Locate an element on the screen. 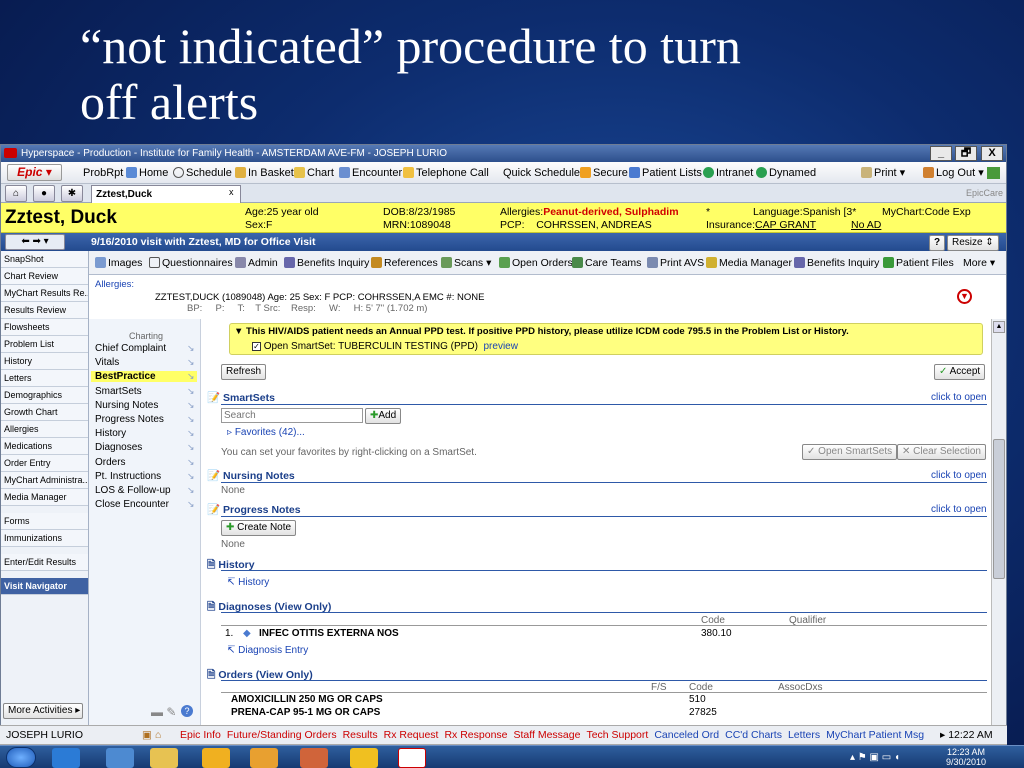  charting-item-los-follow-up: LOS & Follow-up is located at coordinates (133, 490).